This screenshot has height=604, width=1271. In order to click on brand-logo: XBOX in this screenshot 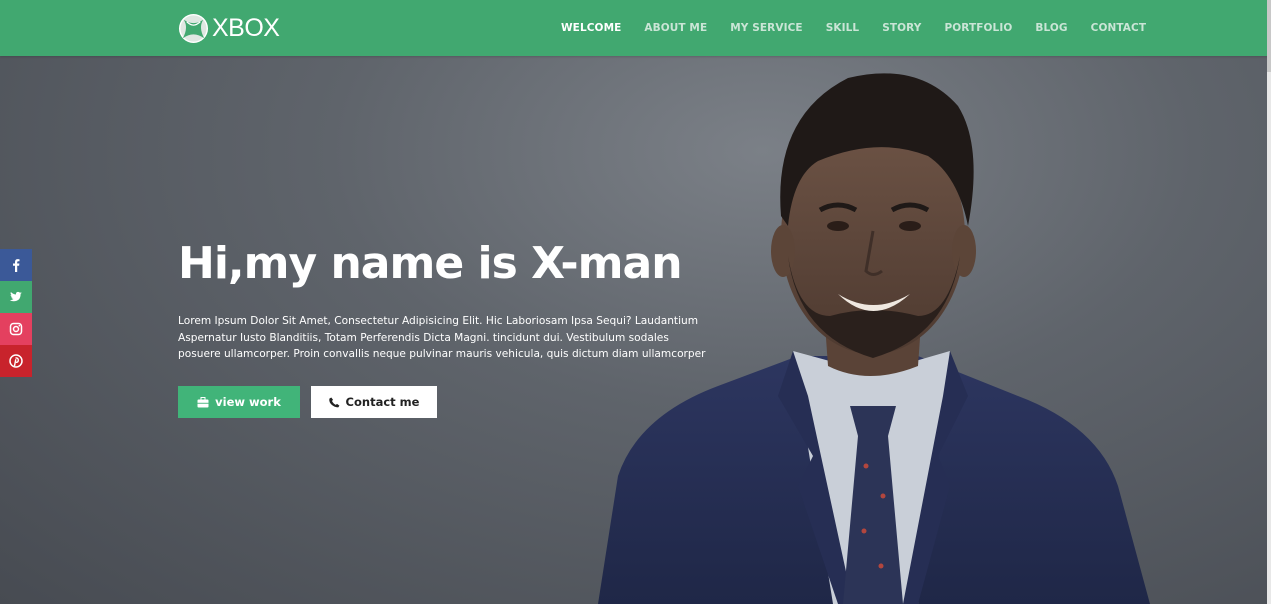, I will do `click(229, 28)`.